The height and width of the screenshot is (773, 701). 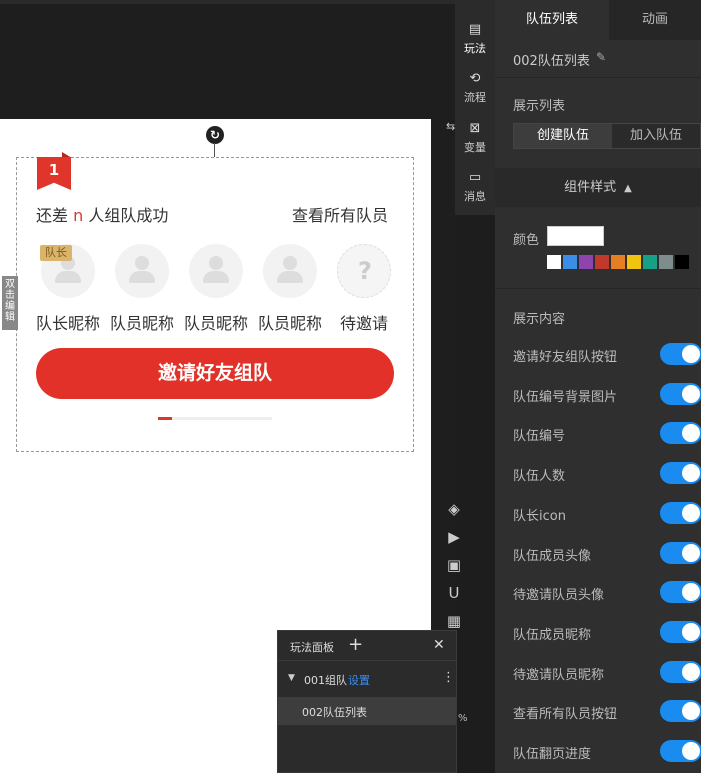 What do you see at coordinates (475, 78) in the screenshot?
I see `flow-icon: ⟲` at bounding box center [475, 78].